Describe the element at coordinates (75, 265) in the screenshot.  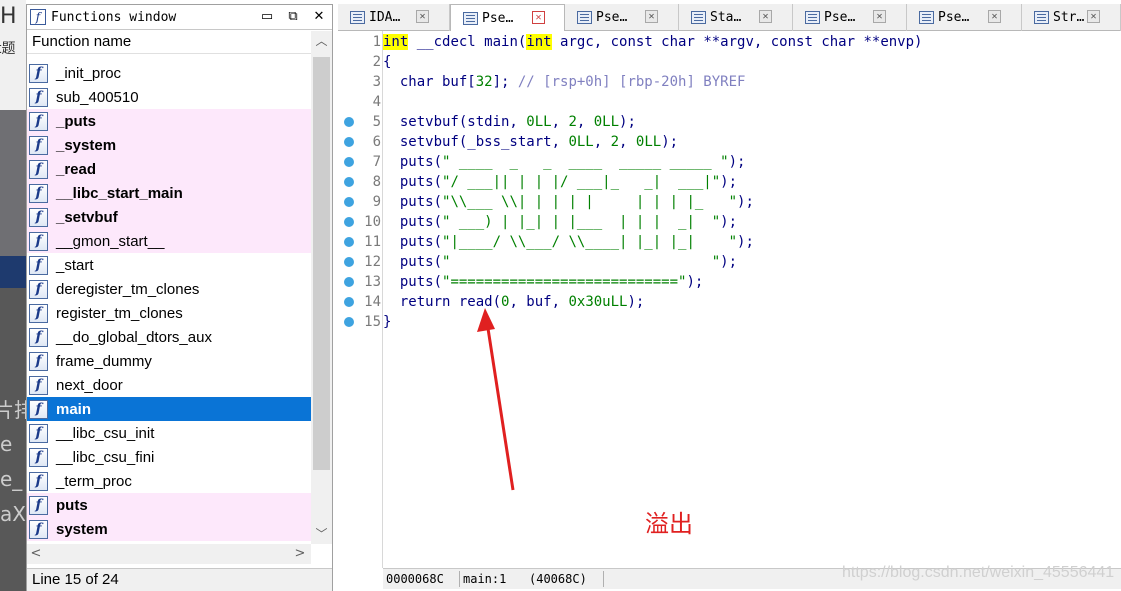
I see `function-name: _start` at that location.